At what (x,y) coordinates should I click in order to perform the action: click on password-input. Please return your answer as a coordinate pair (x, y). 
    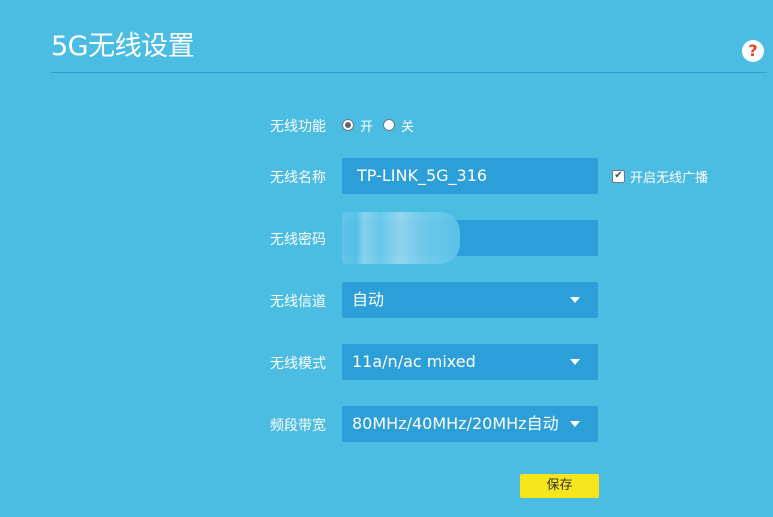
    Looking at the image, I should click on (470, 238).